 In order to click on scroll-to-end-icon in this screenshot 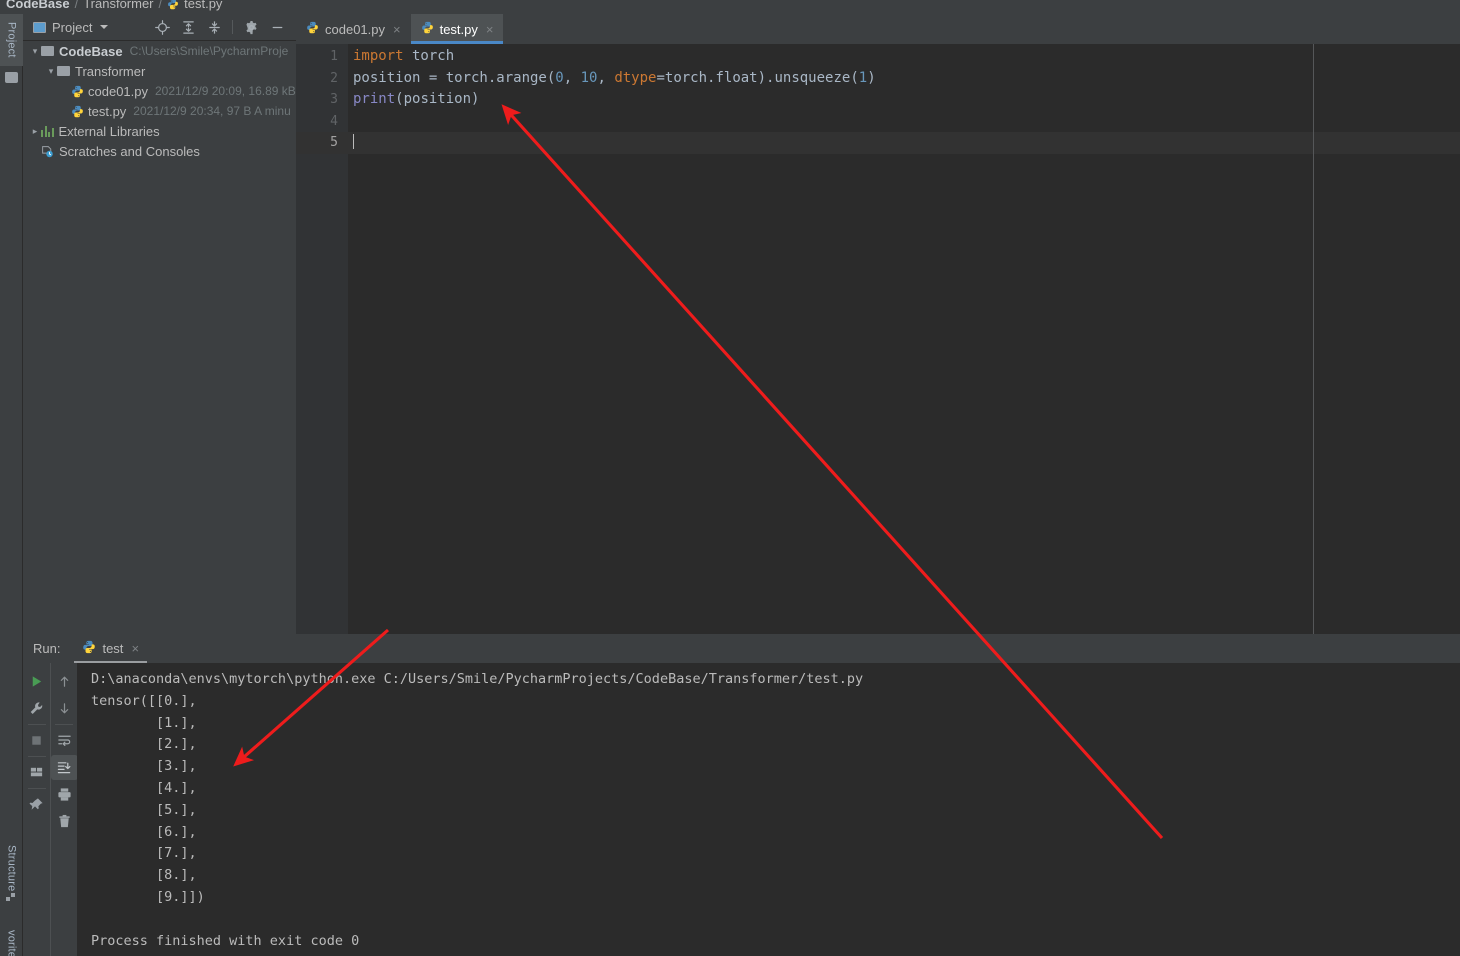, I will do `click(64, 767)`.